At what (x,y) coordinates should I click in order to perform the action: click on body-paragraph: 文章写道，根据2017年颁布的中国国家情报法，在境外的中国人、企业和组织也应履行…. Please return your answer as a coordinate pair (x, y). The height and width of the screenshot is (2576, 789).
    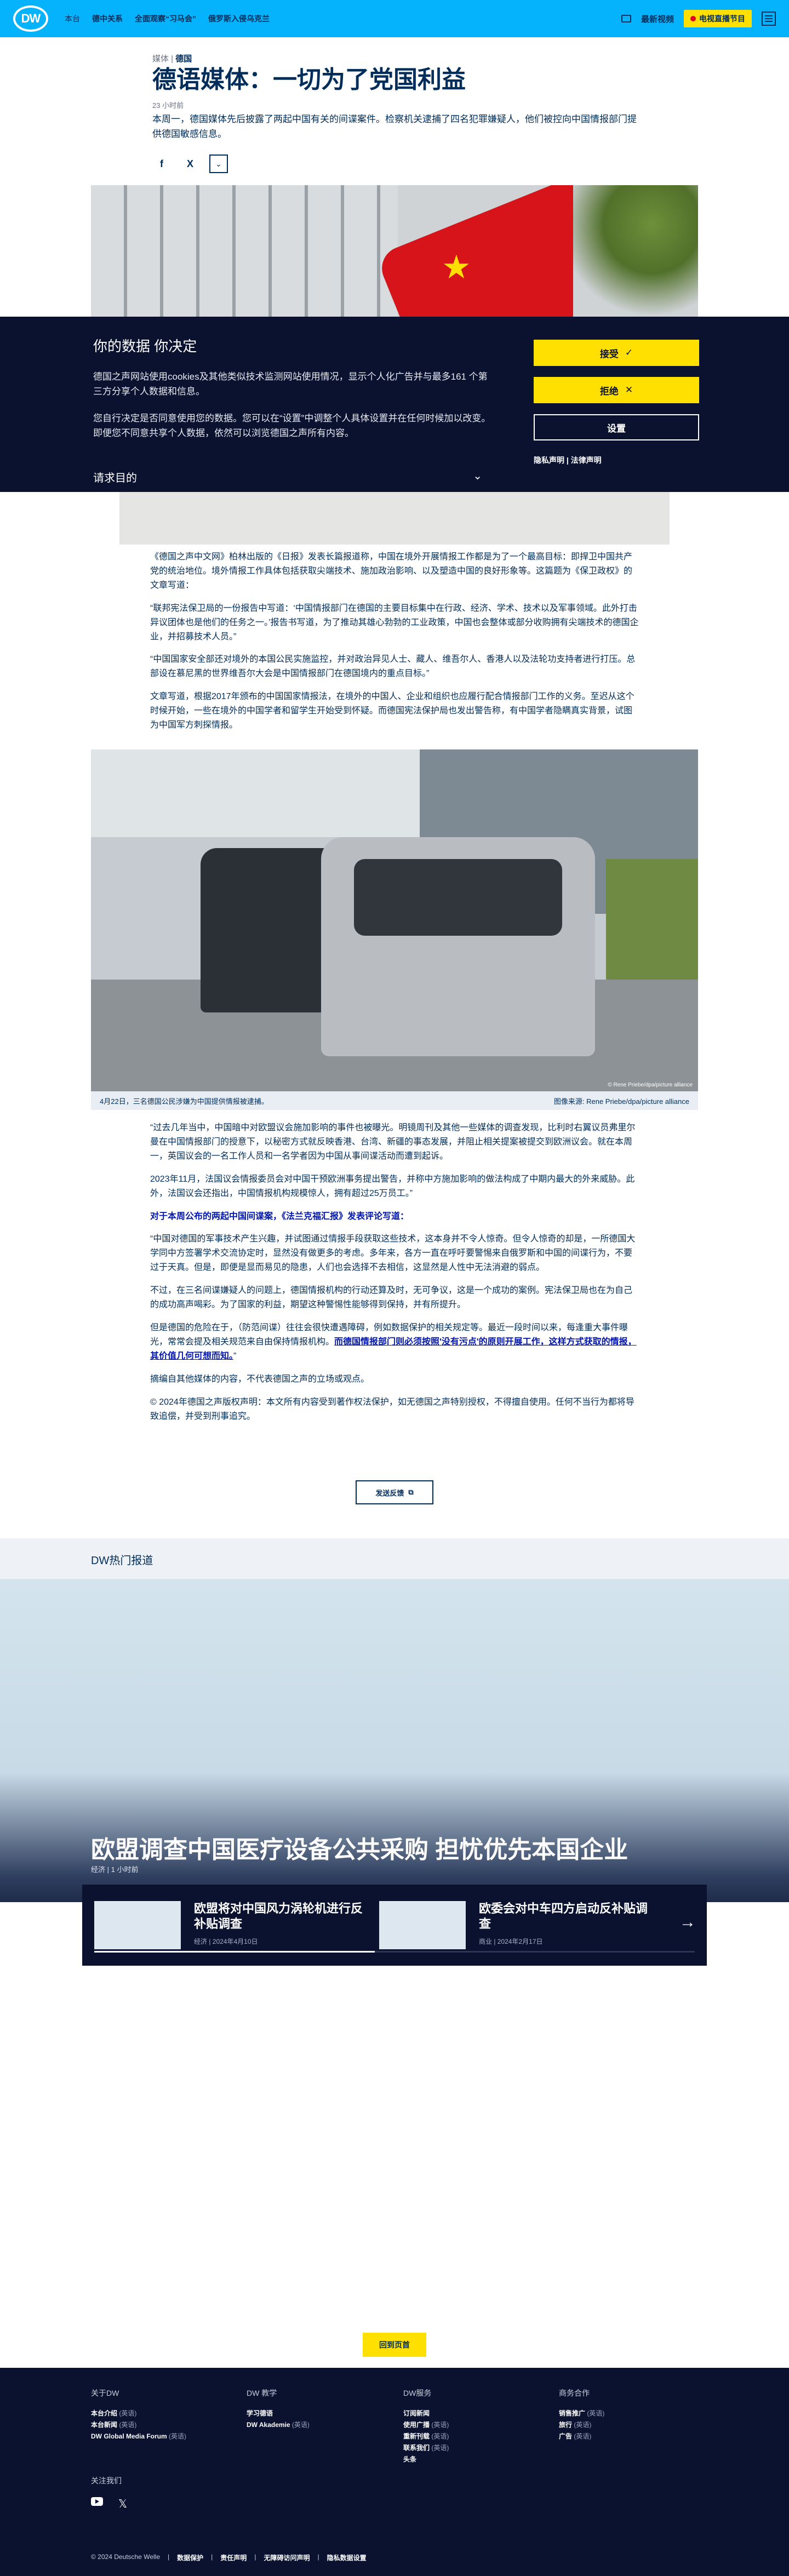
    Looking at the image, I should click on (392, 711).